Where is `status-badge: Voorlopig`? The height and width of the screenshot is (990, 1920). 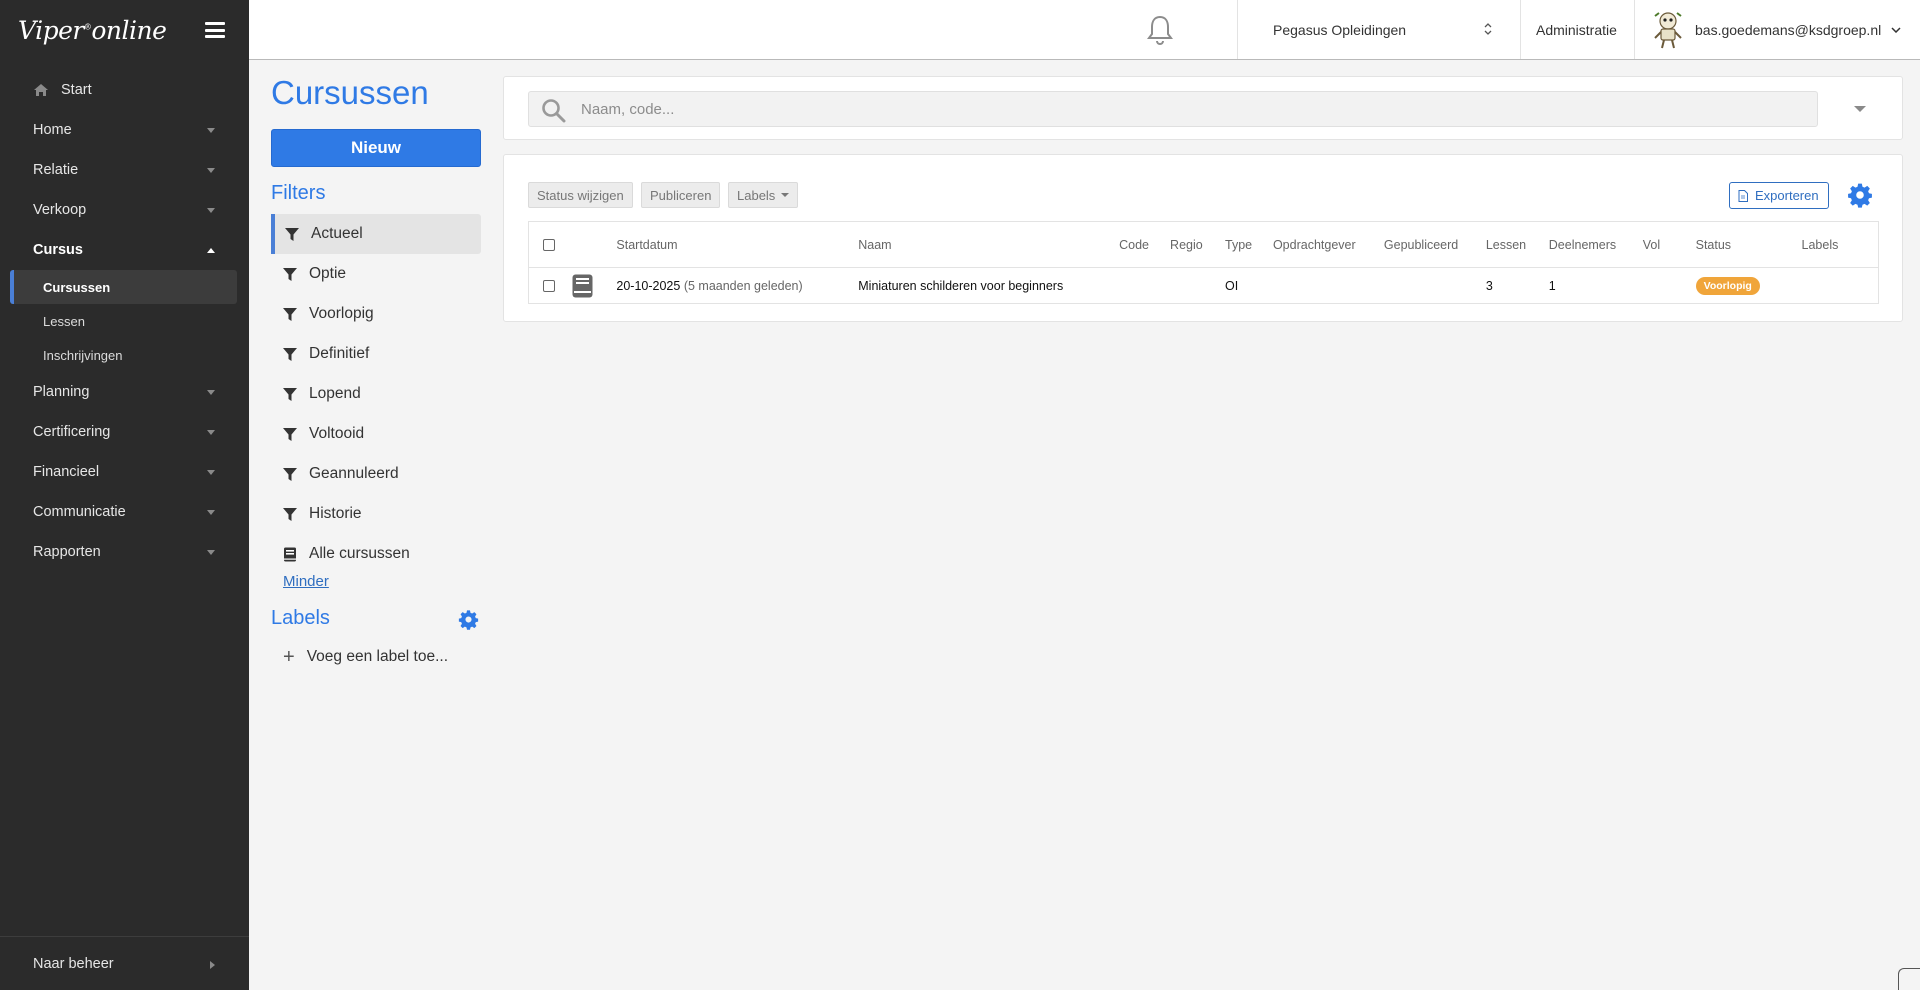 status-badge: Voorlopig is located at coordinates (1727, 285).